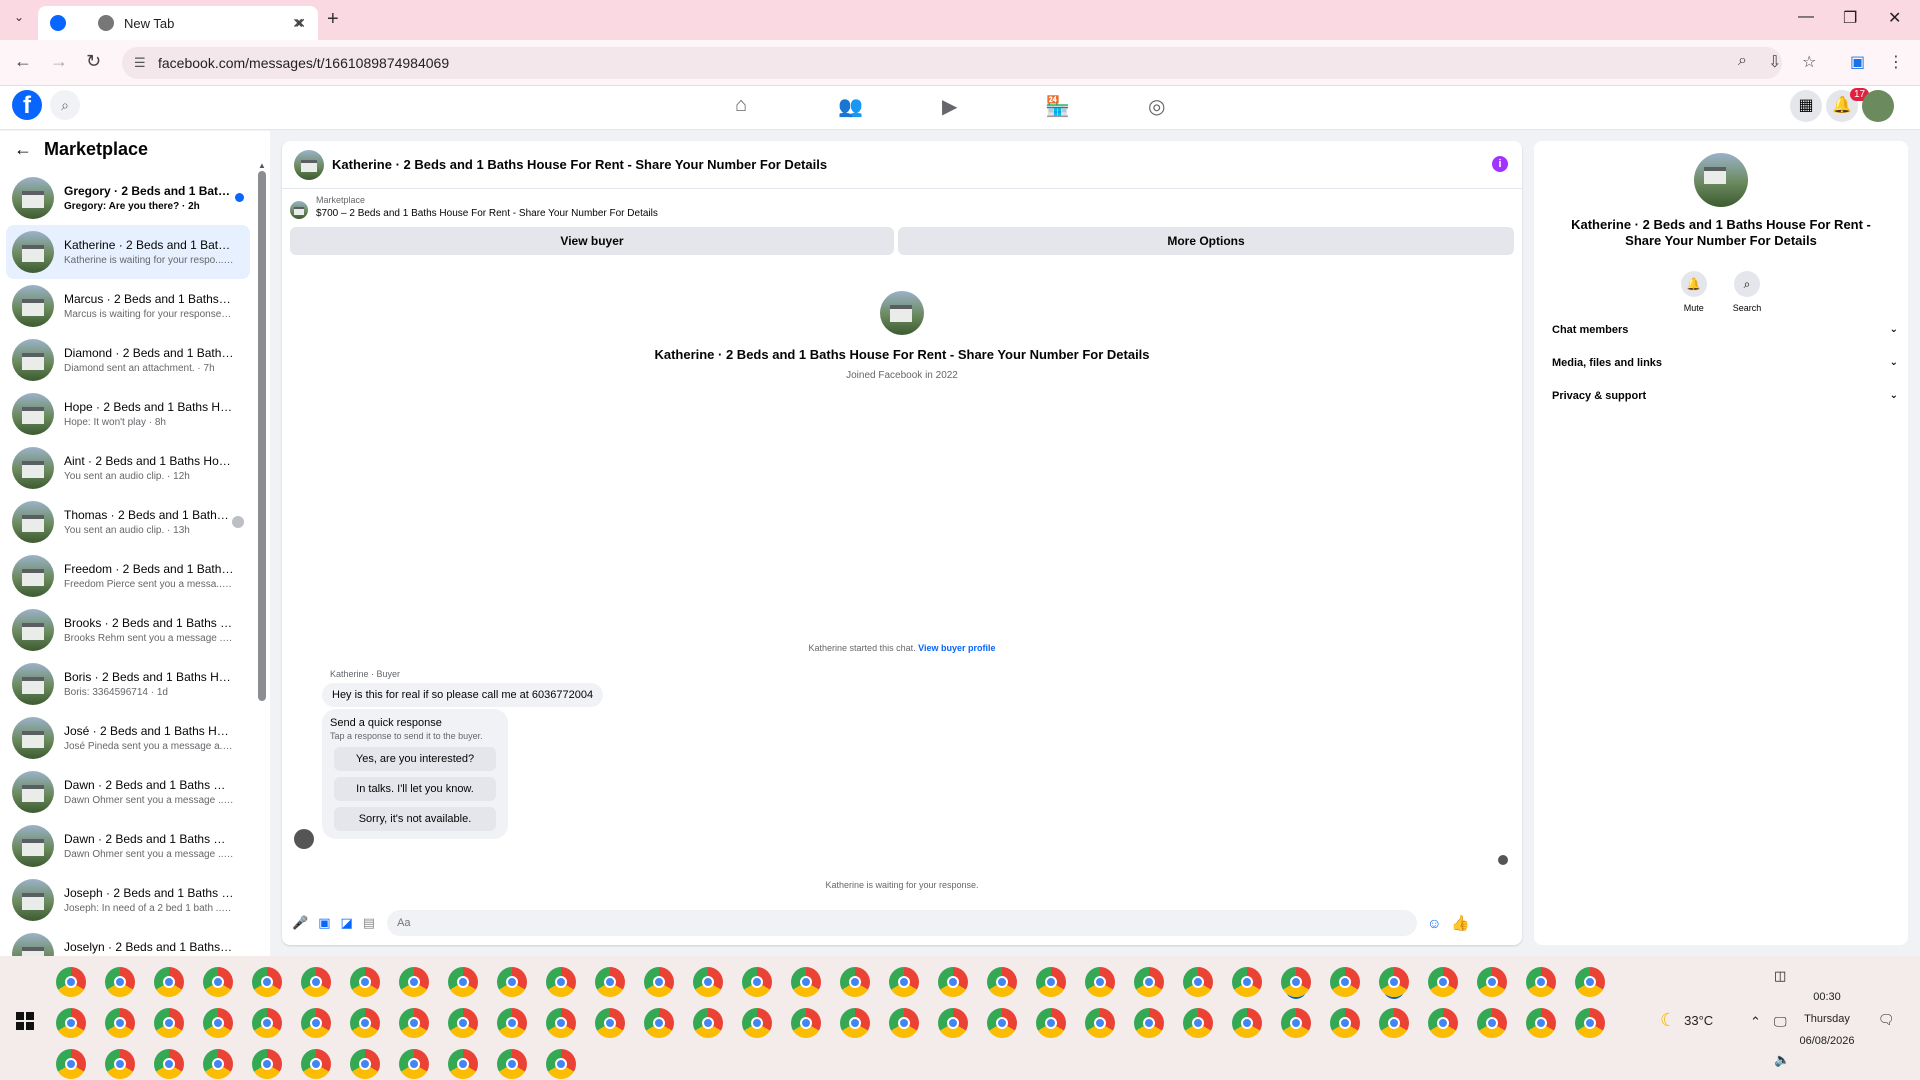  What do you see at coordinates (19, 20) in the screenshot?
I see `tab-search-dropdown-icon: ⌄` at bounding box center [19, 20].